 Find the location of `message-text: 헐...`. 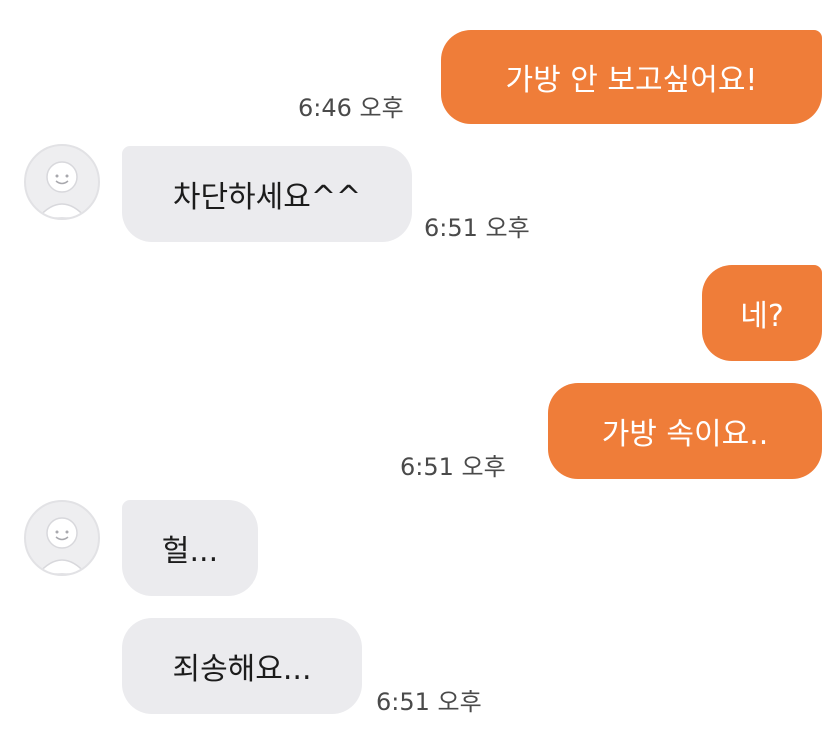

message-text: 헐... is located at coordinates (190, 551).